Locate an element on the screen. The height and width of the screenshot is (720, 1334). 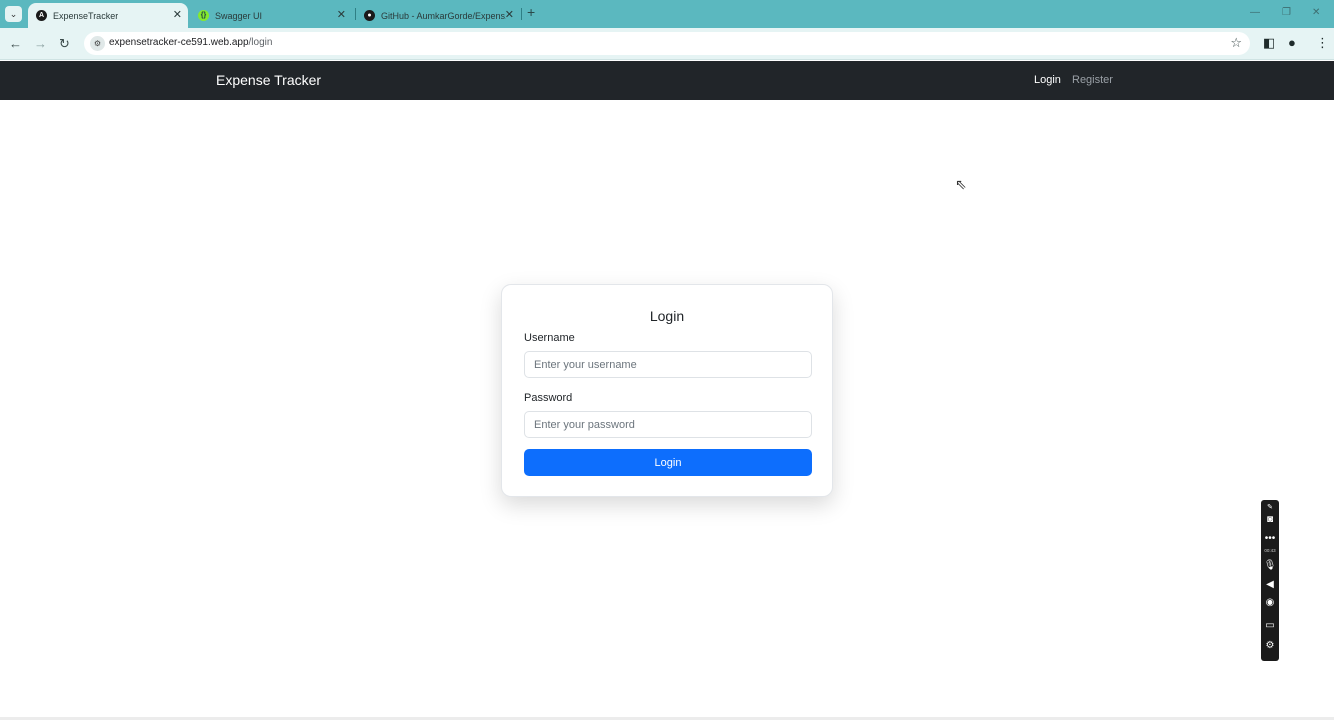
profile-icon: ● is located at coordinates (1292, 42).